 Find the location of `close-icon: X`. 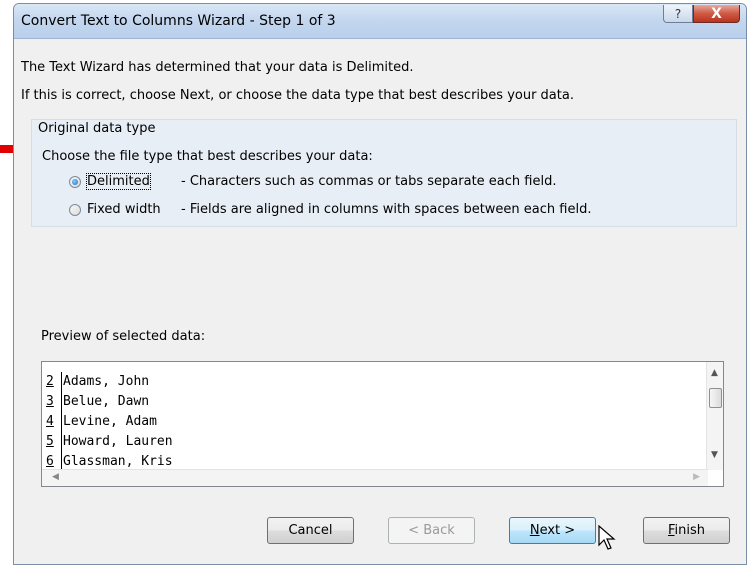

close-icon: X is located at coordinates (716, 14).